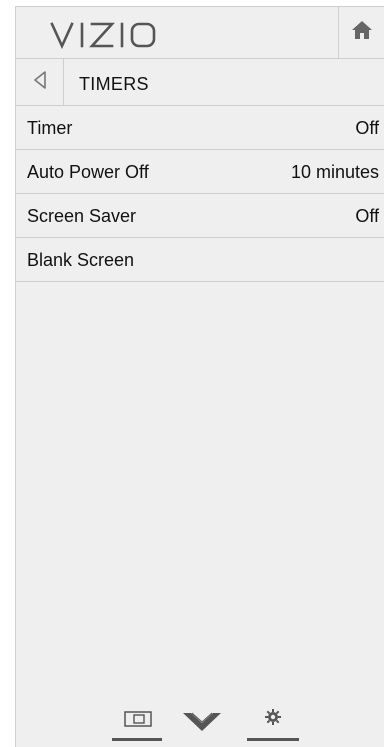 The image size is (384, 747). I want to click on gear-icon, so click(273, 719).